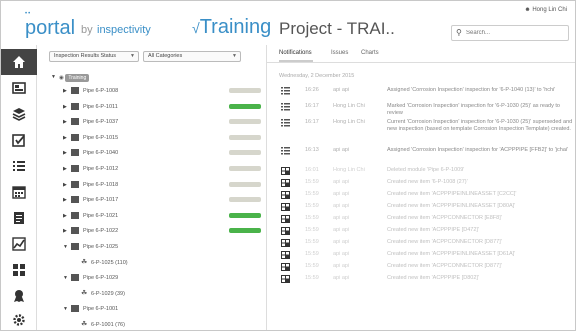 The image size is (576, 331). Describe the element at coordinates (152, 231) in the screenshot. I see `tree-row: ▶ Pipe 6-P-1022` at that location.